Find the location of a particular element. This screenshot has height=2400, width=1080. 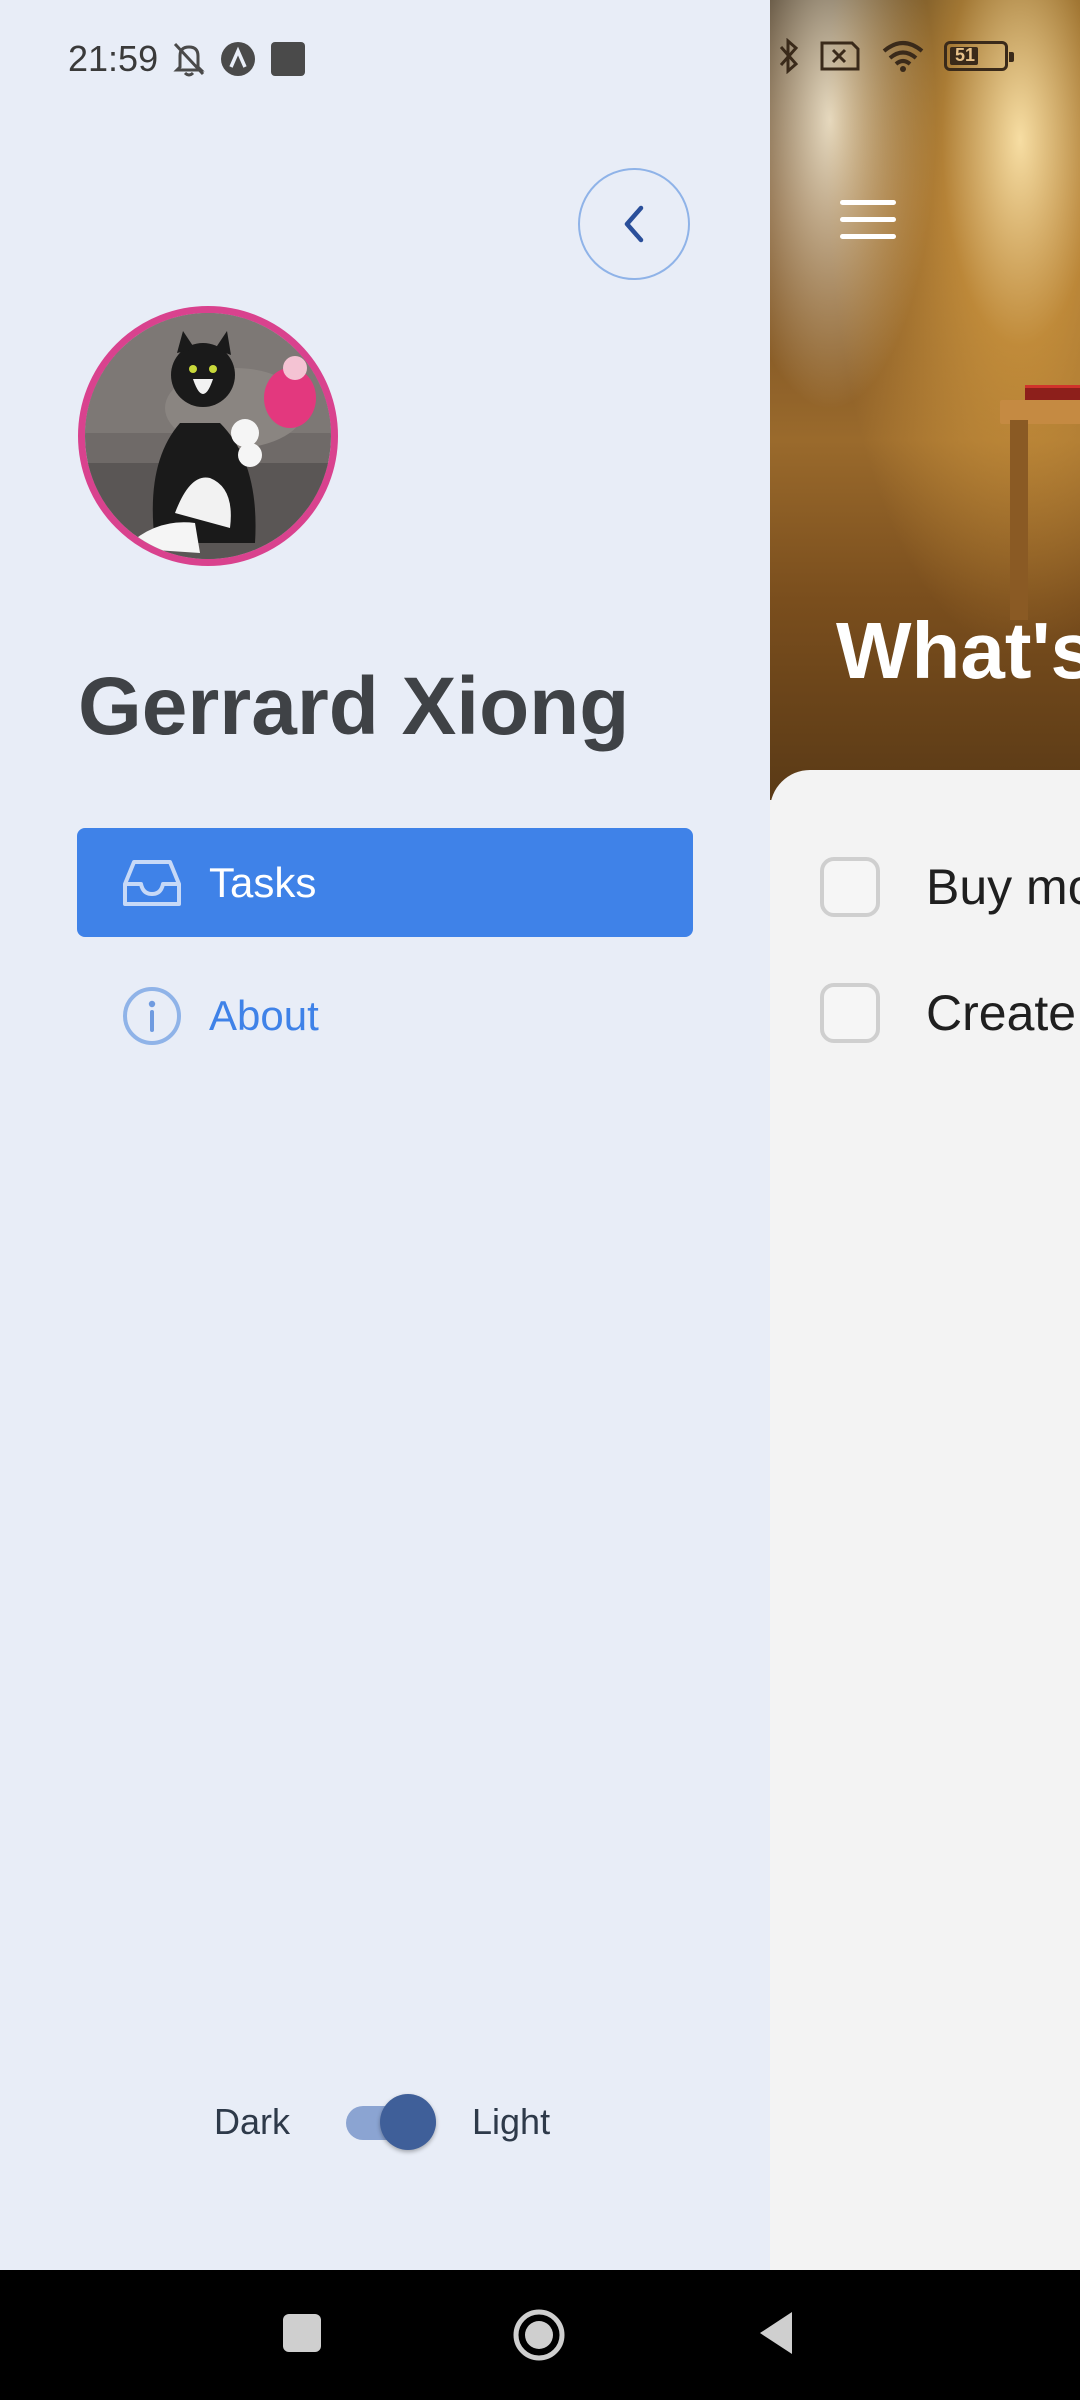

chevron-left-icon is located at coordinates (634, 224).